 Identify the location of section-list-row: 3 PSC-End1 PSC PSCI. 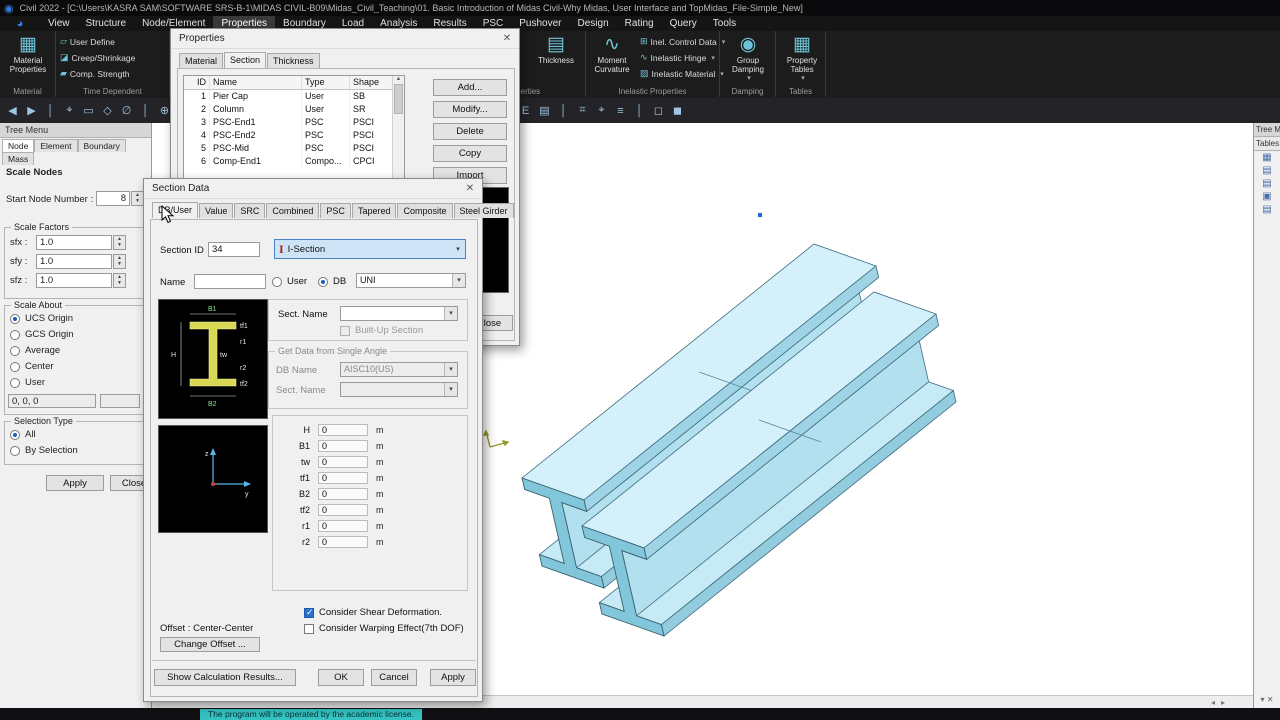
(294, 122).